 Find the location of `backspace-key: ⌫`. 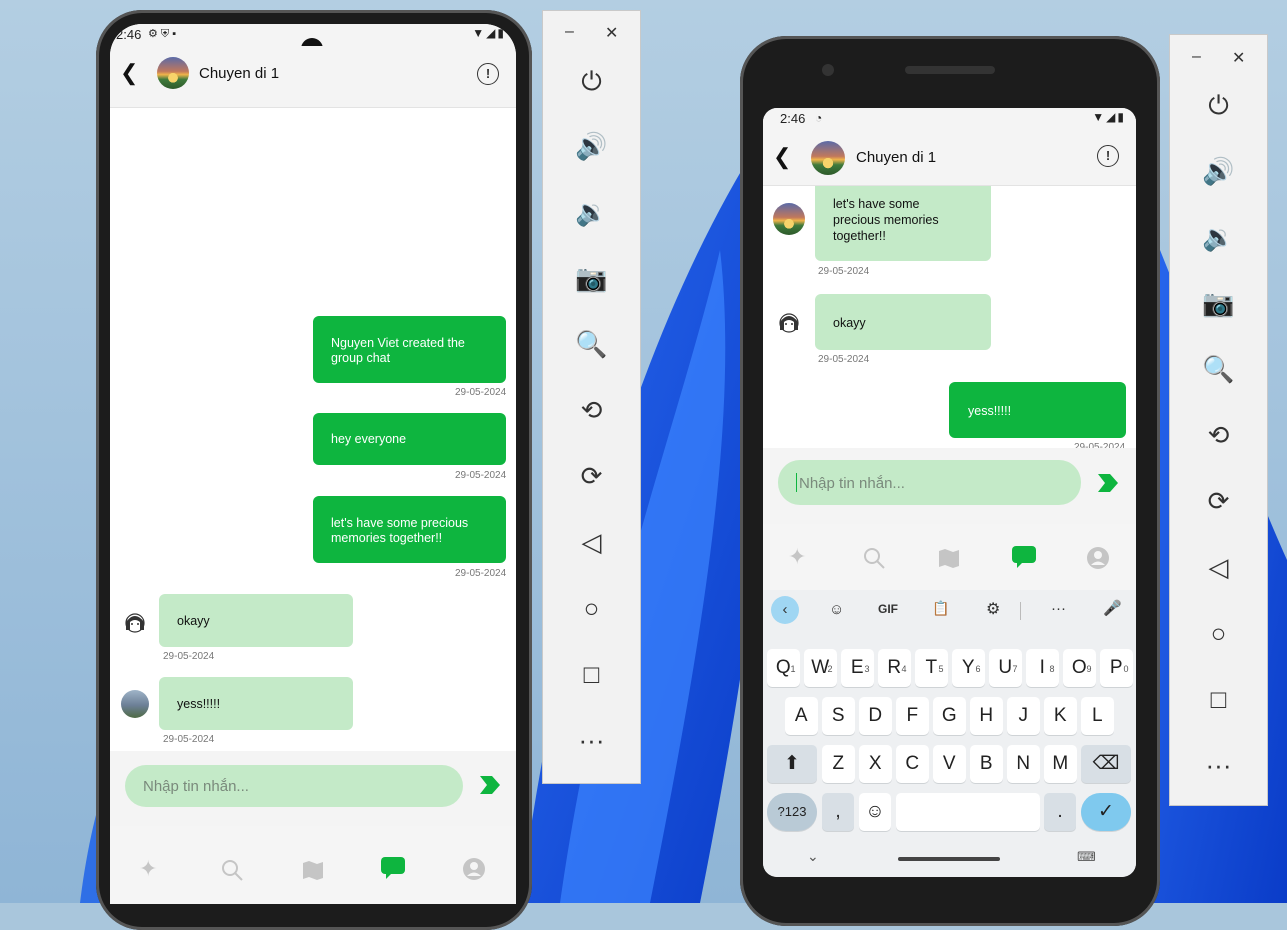

backspace-key: ⌫ is located at coordinates (1106, 764).